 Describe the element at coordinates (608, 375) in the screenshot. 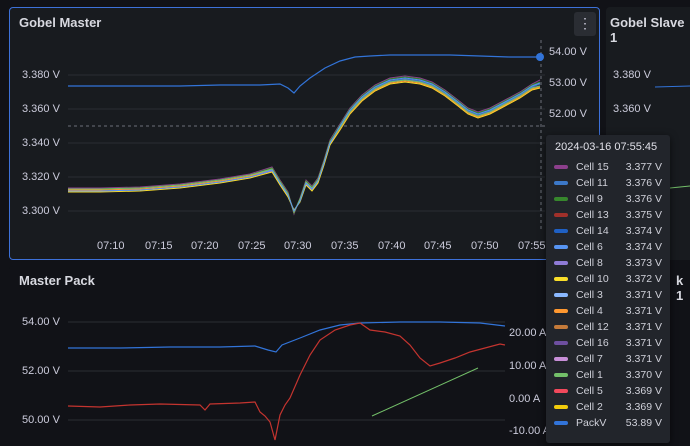

I see `tooltip-row: Cell 1 3.370 V` at that location.